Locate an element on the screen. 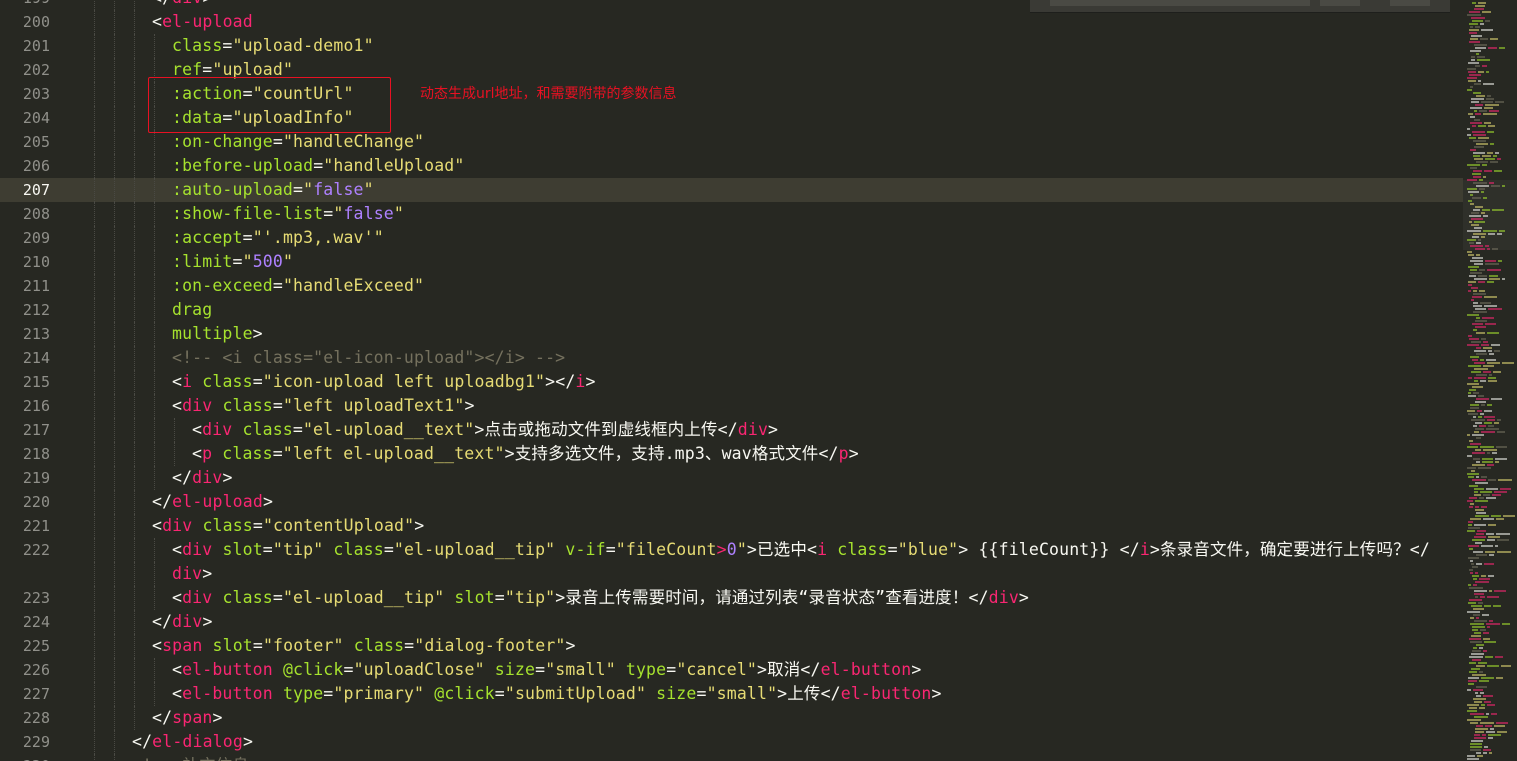 The height and width of the screenshot is (761, 1517). code-token: "fileCount is located at coordinates (666, 549).